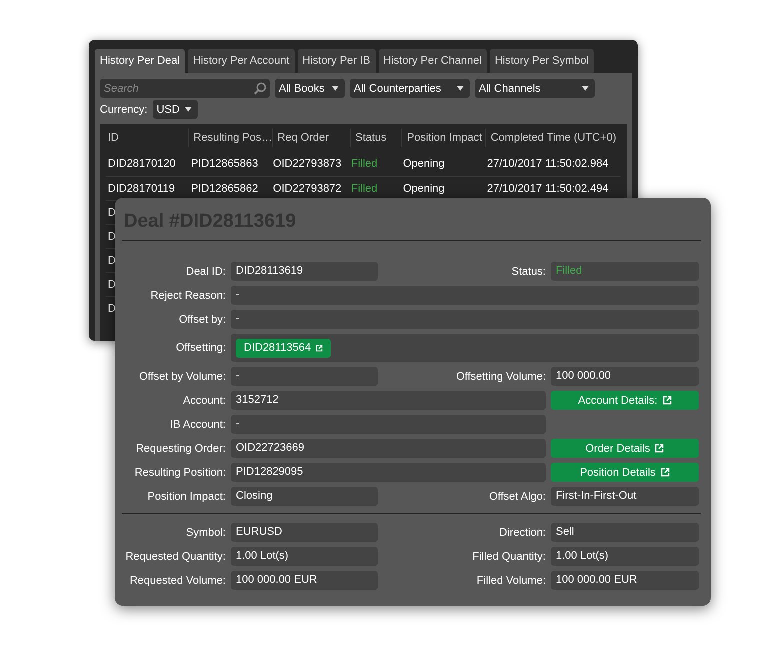 Image resolution: width=779 pixels, height=660 pixels. What do you see at coordinates (186, 496) in the screenshot?
I see `field-label: Position Impact:` at bounding box center [186, 496].